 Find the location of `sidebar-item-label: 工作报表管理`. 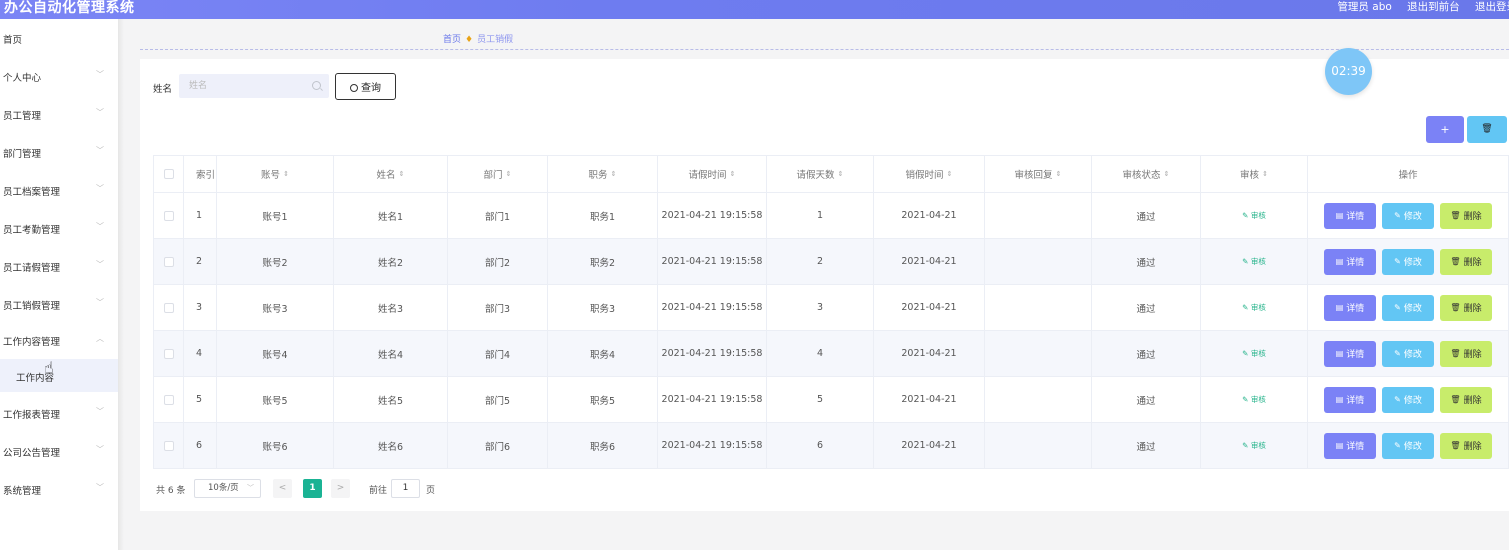

sidebar-item-label: 工作报表管理 is located at coordinates (32, 415).